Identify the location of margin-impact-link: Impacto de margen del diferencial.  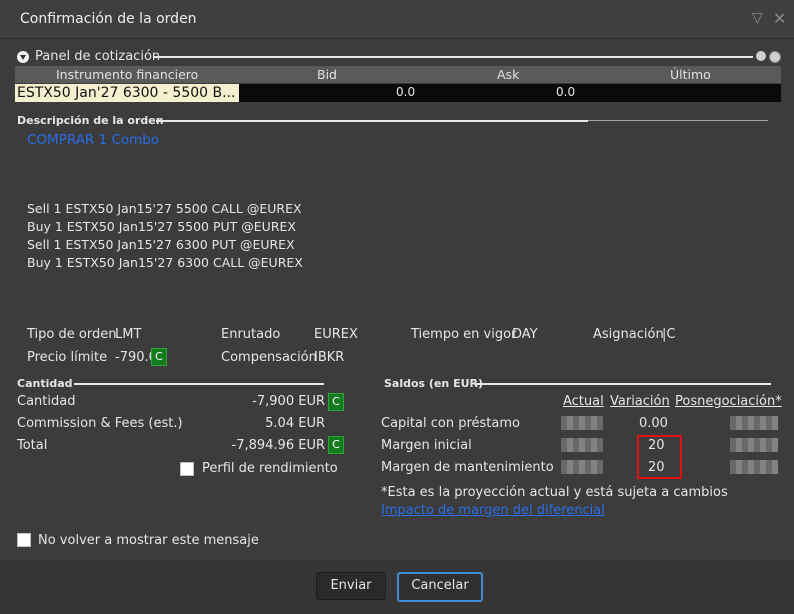
(493, 510).